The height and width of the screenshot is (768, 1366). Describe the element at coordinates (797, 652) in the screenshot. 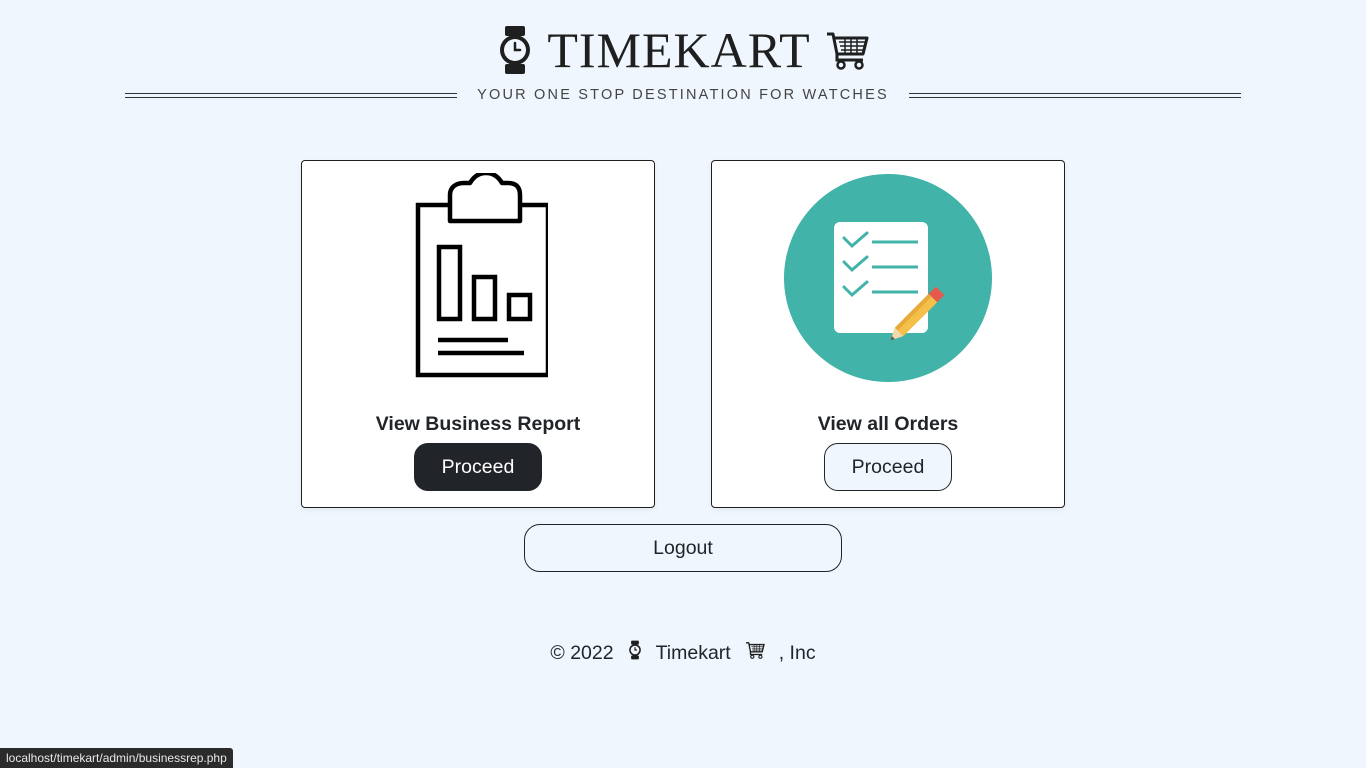

I see `footer-suffix: , Inc` at that location.